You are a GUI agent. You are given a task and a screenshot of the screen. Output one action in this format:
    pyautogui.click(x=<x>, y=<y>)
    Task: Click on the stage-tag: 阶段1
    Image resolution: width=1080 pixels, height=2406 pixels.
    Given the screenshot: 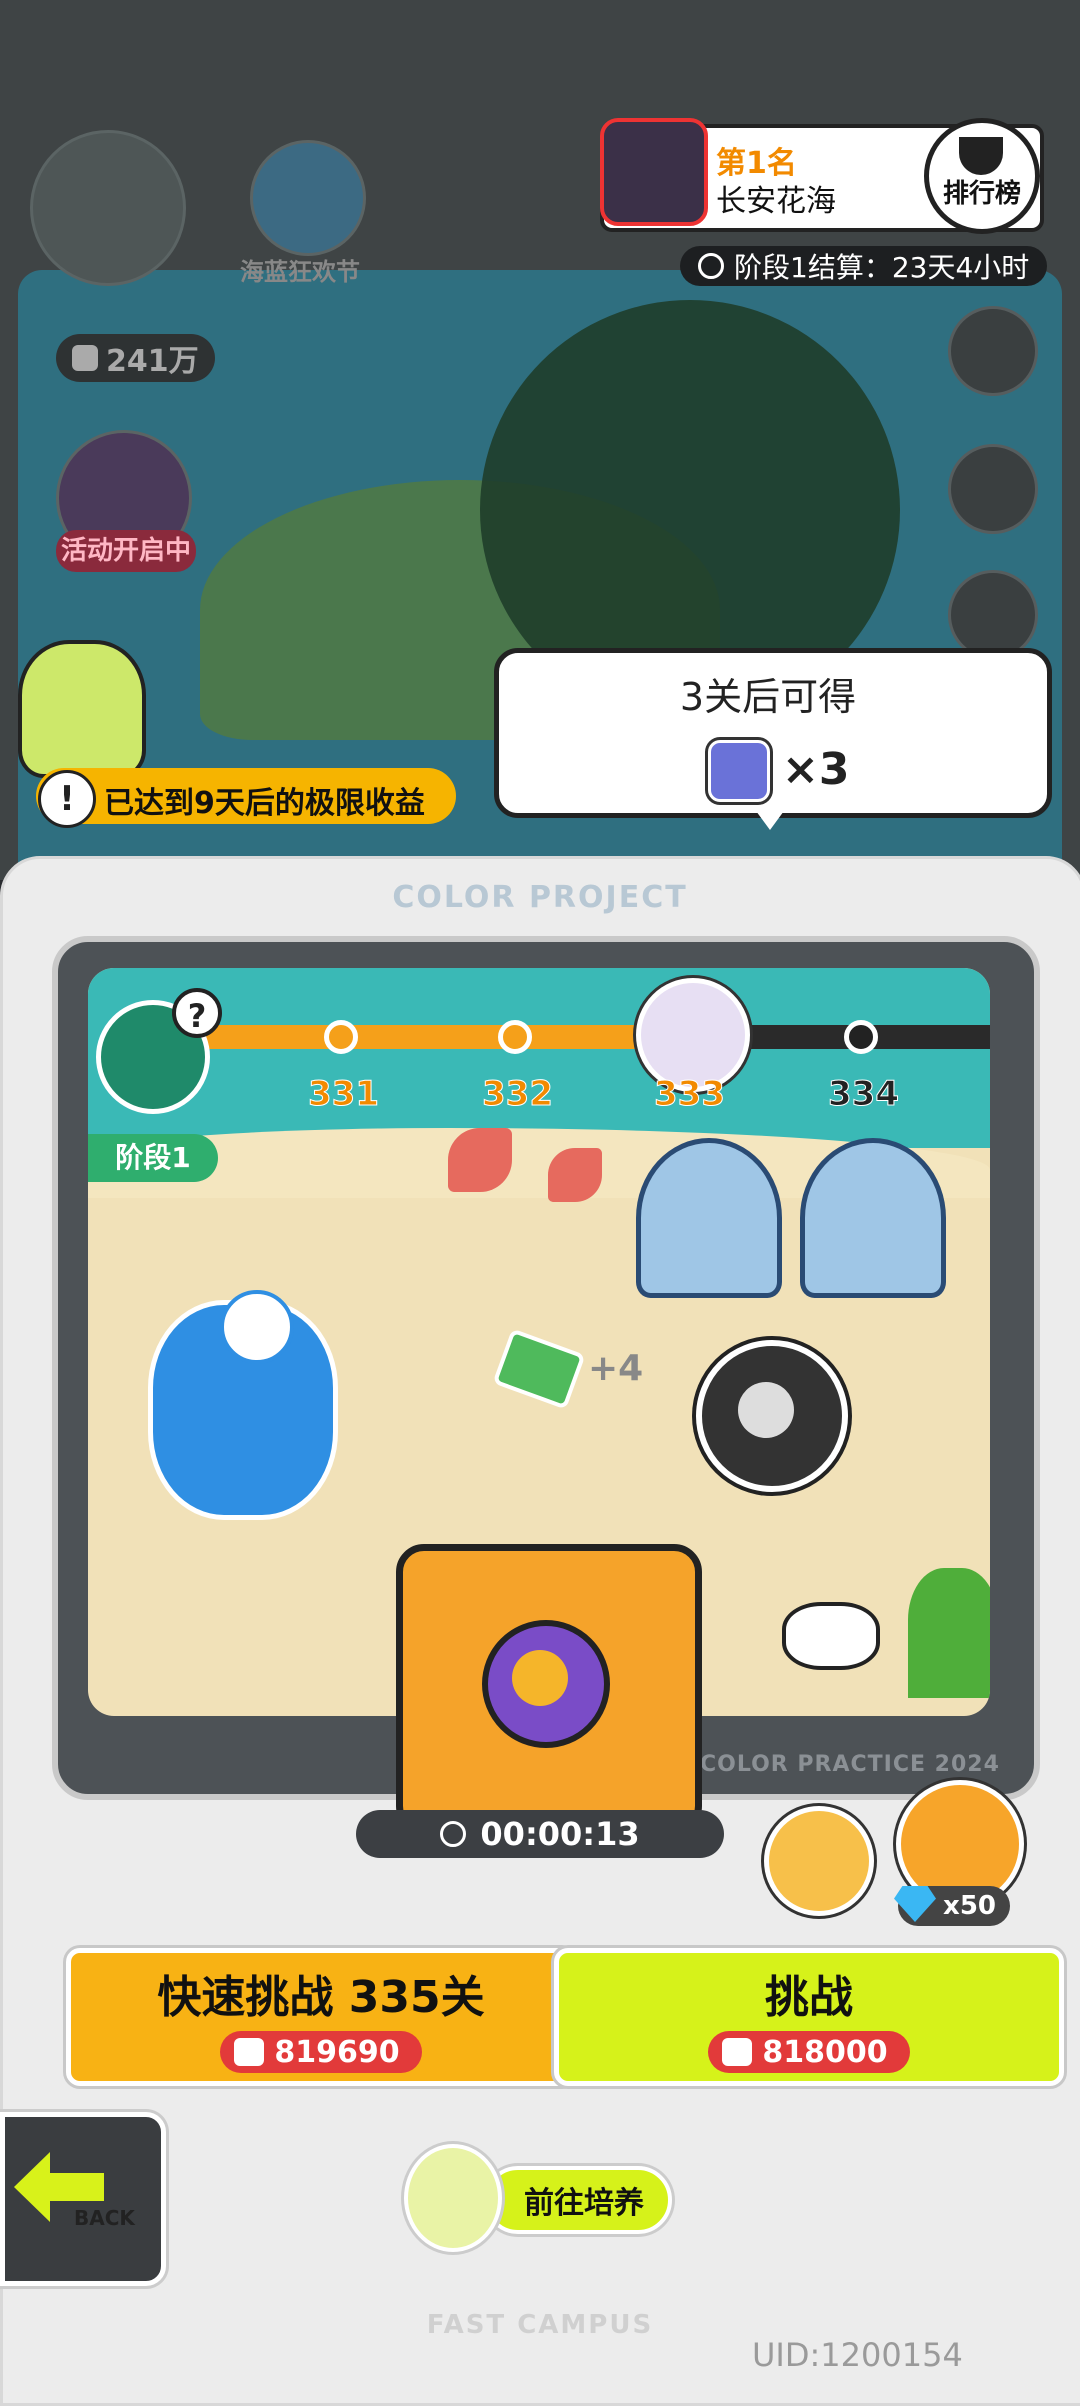 What is the action you would take?
    pyautogui.click(x=153, y=1158)
    